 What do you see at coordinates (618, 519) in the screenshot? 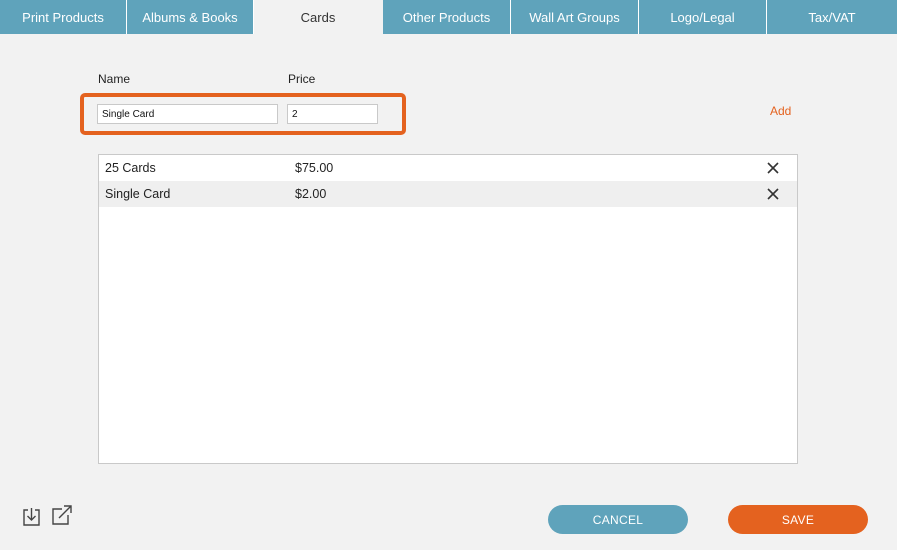
I see `cancel-button: CANCEL` at bounding box center [618, 519].